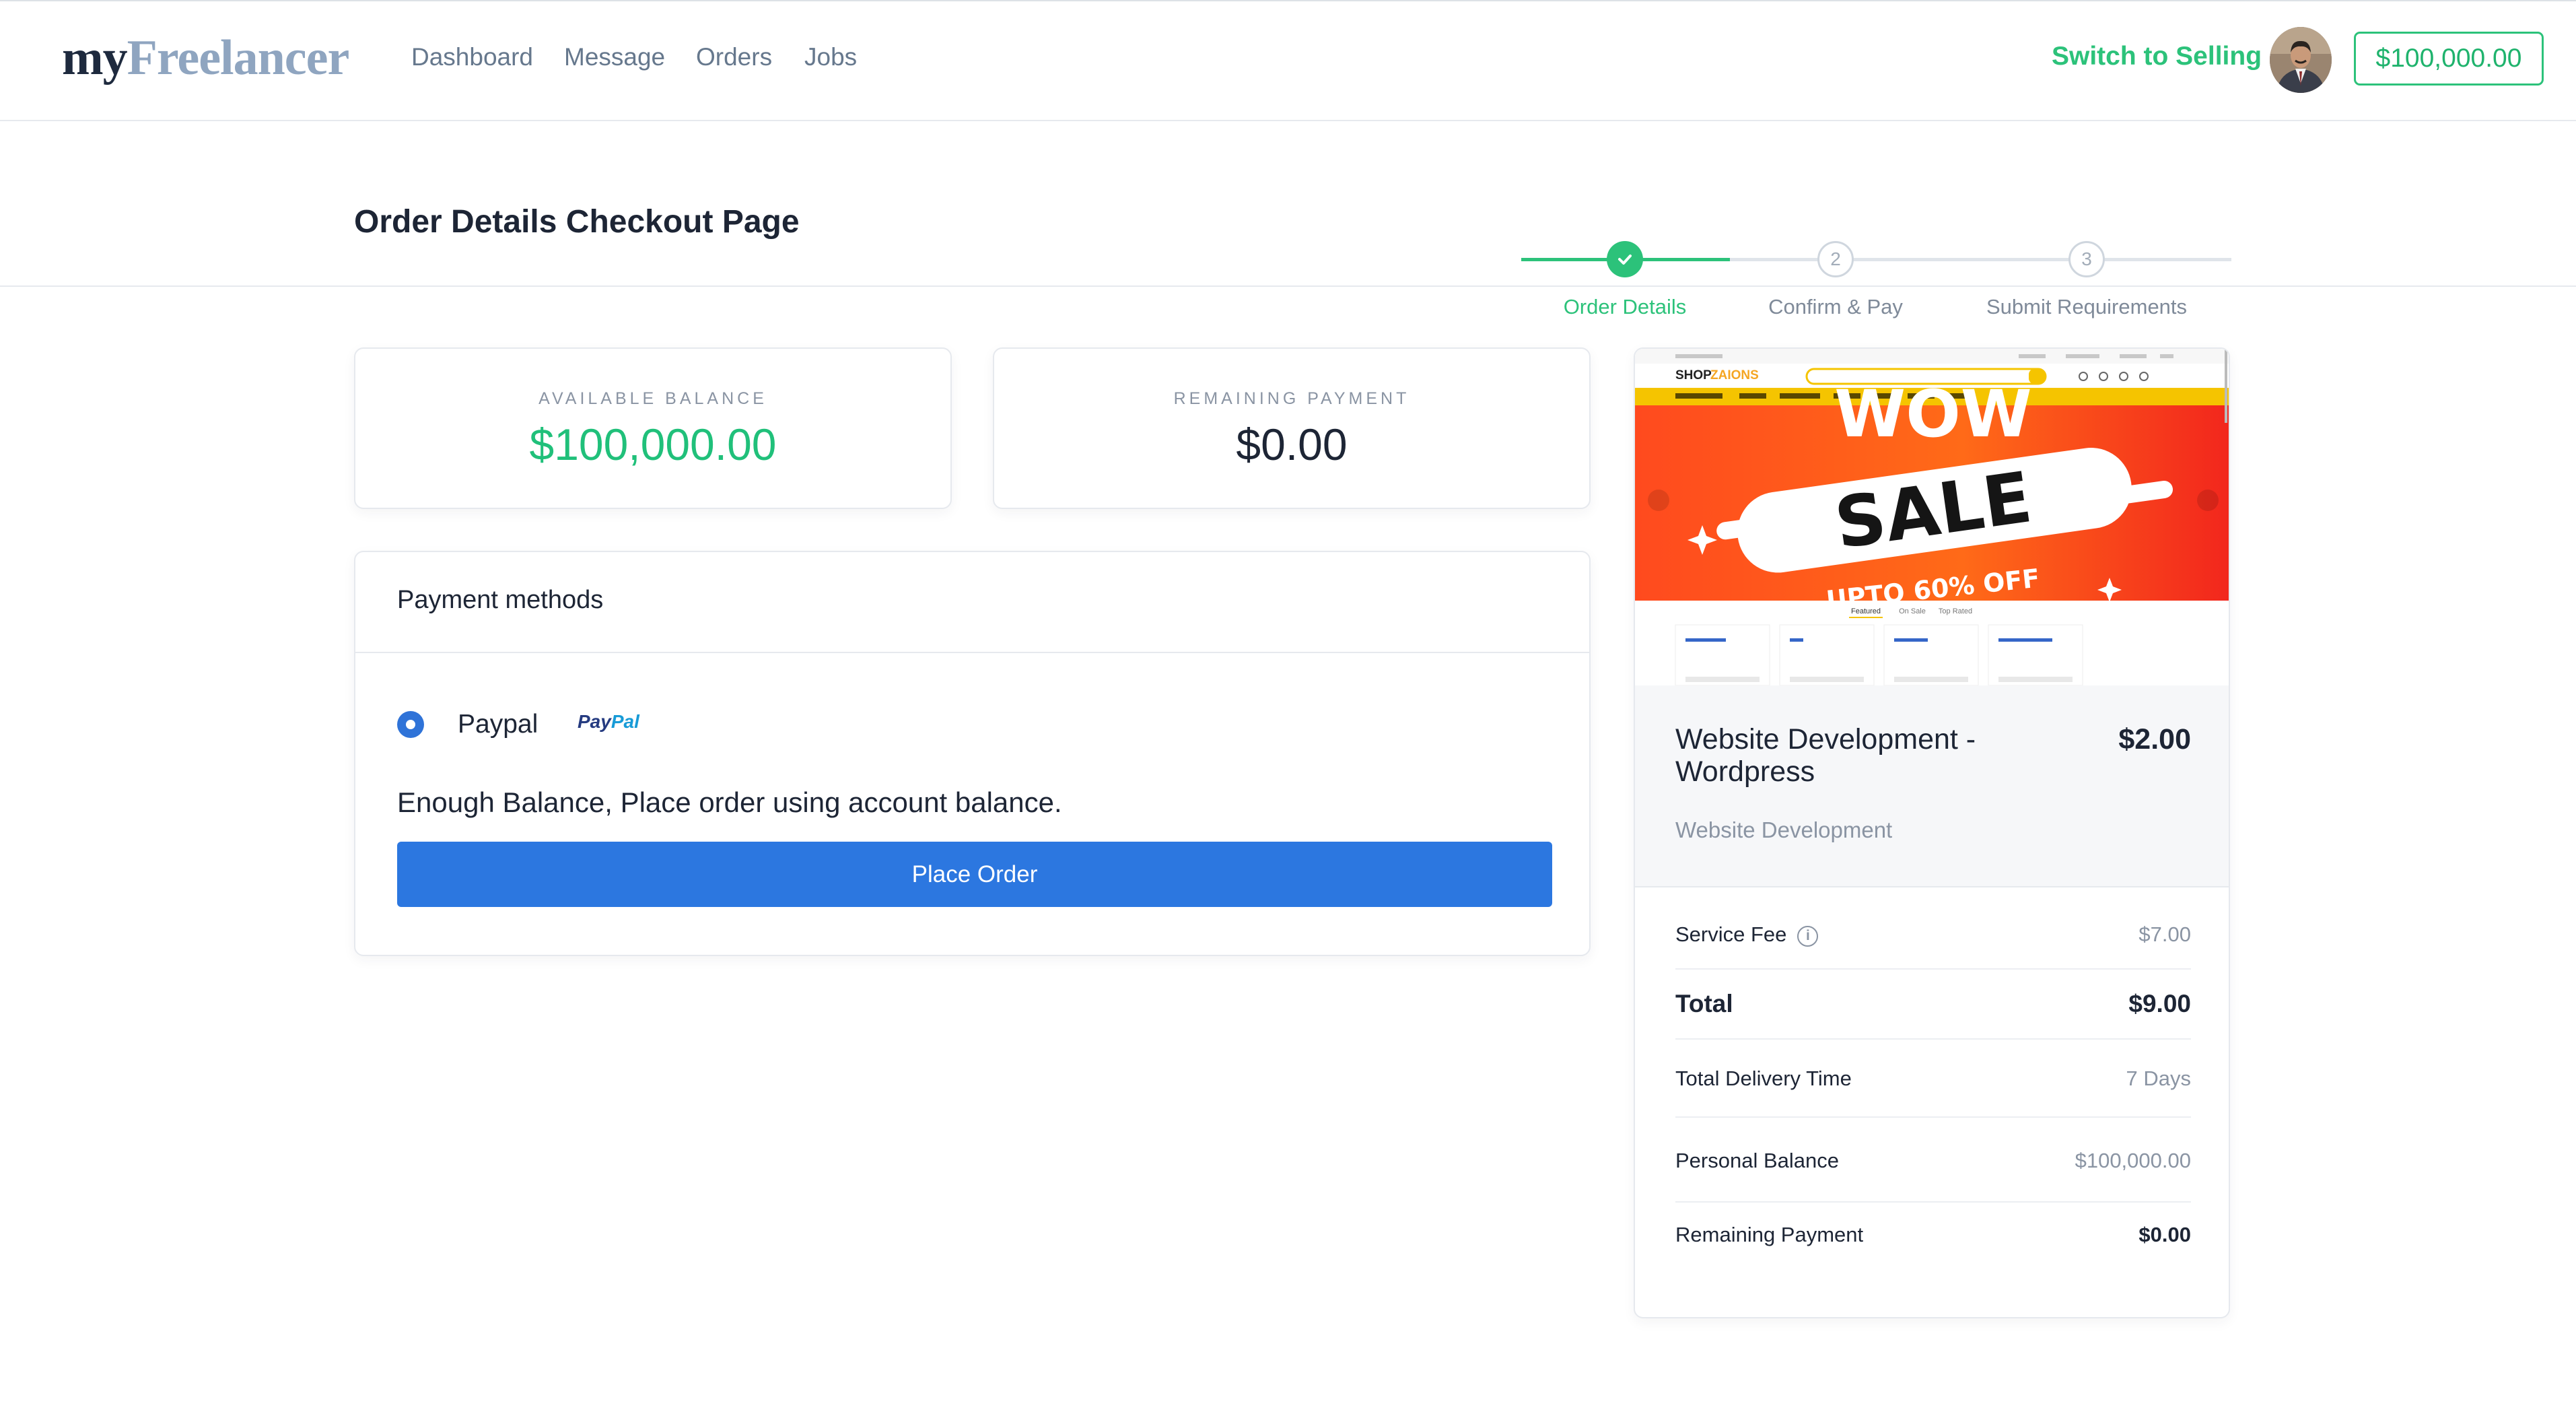  I want to click on delivery-time-label: Total Delivery Time, so click(1763, 1078).